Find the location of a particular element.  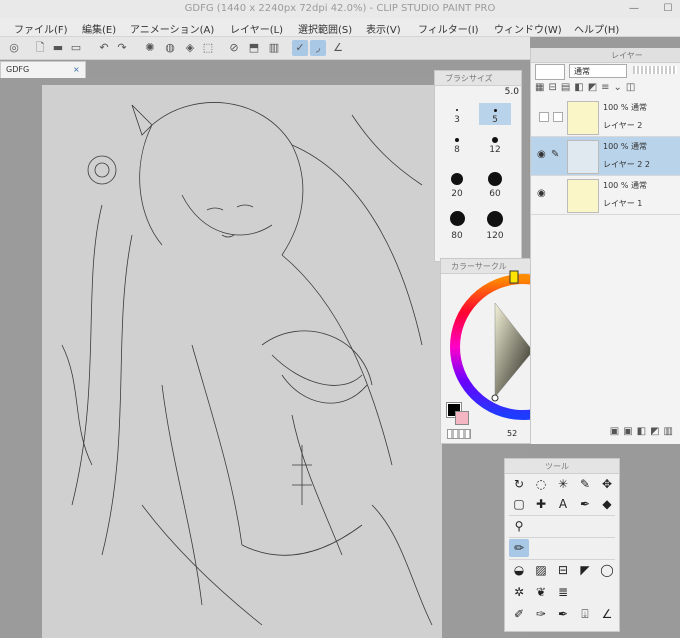

brush-size-cell-selected: 5 is located at coordinates (495, 114).